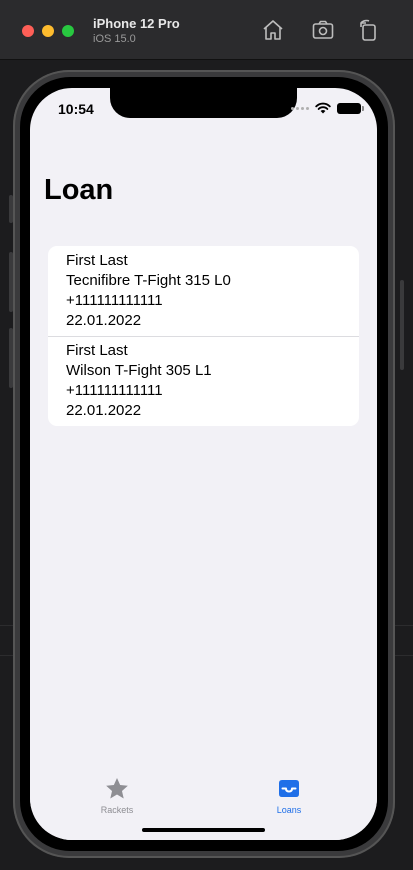 The width and height of the screenshot is (413, 870). What do you see at coordinates (11, 209) in the screenshot?
I see `action-button` at bounding box center [11, 209].